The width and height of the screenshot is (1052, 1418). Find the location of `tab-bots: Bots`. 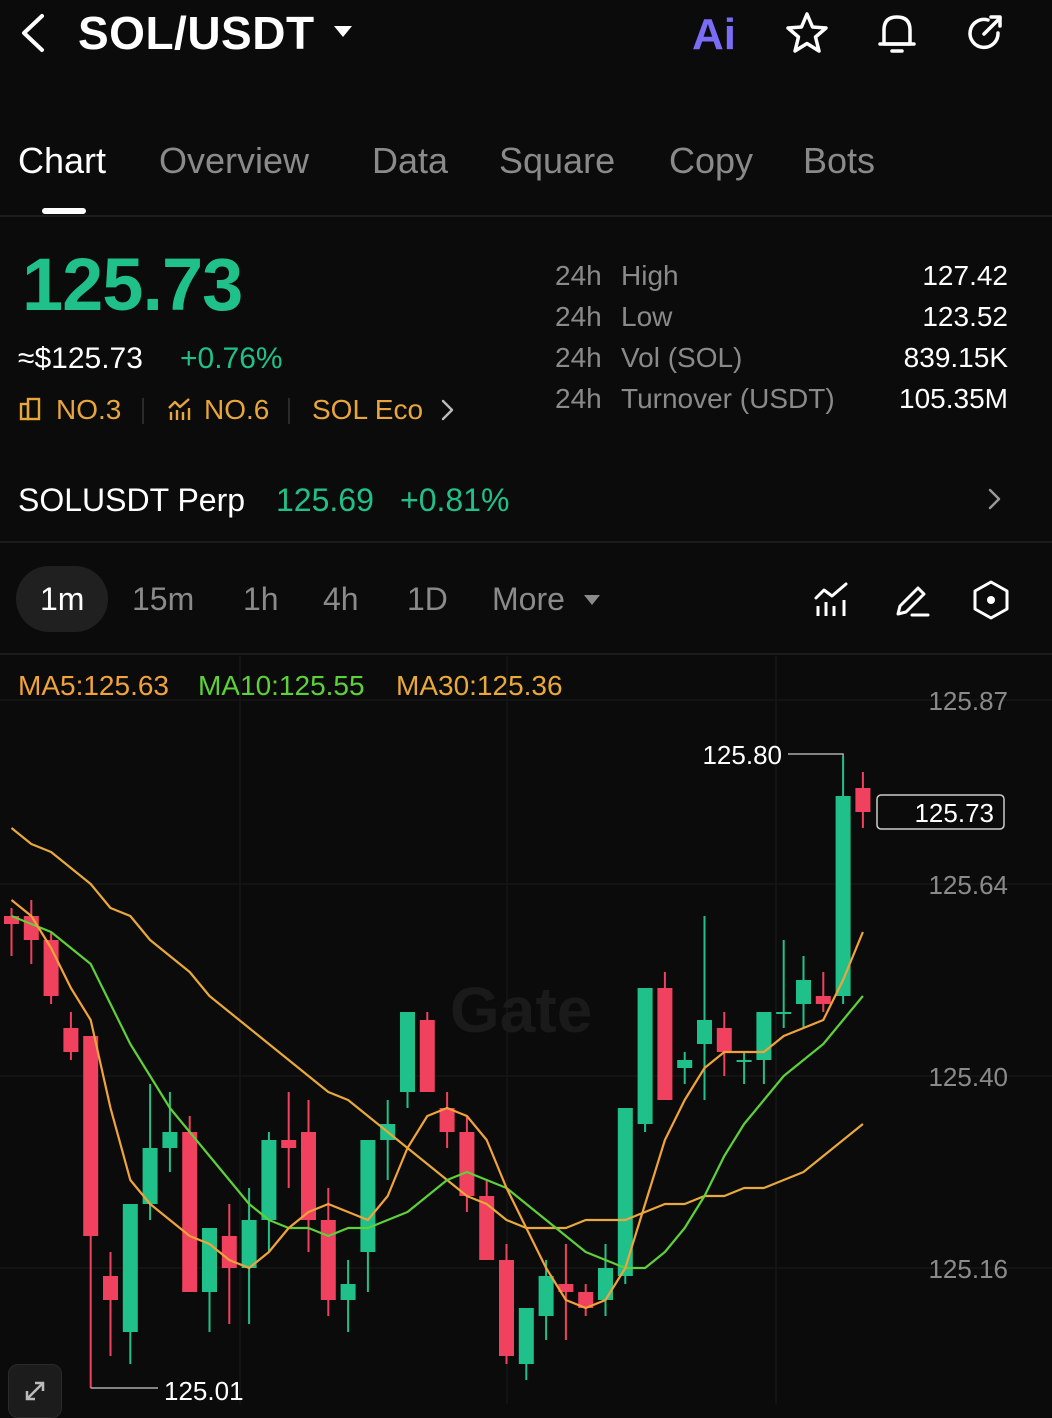

tab-bots: Bots is located at coordinates (839, 161).